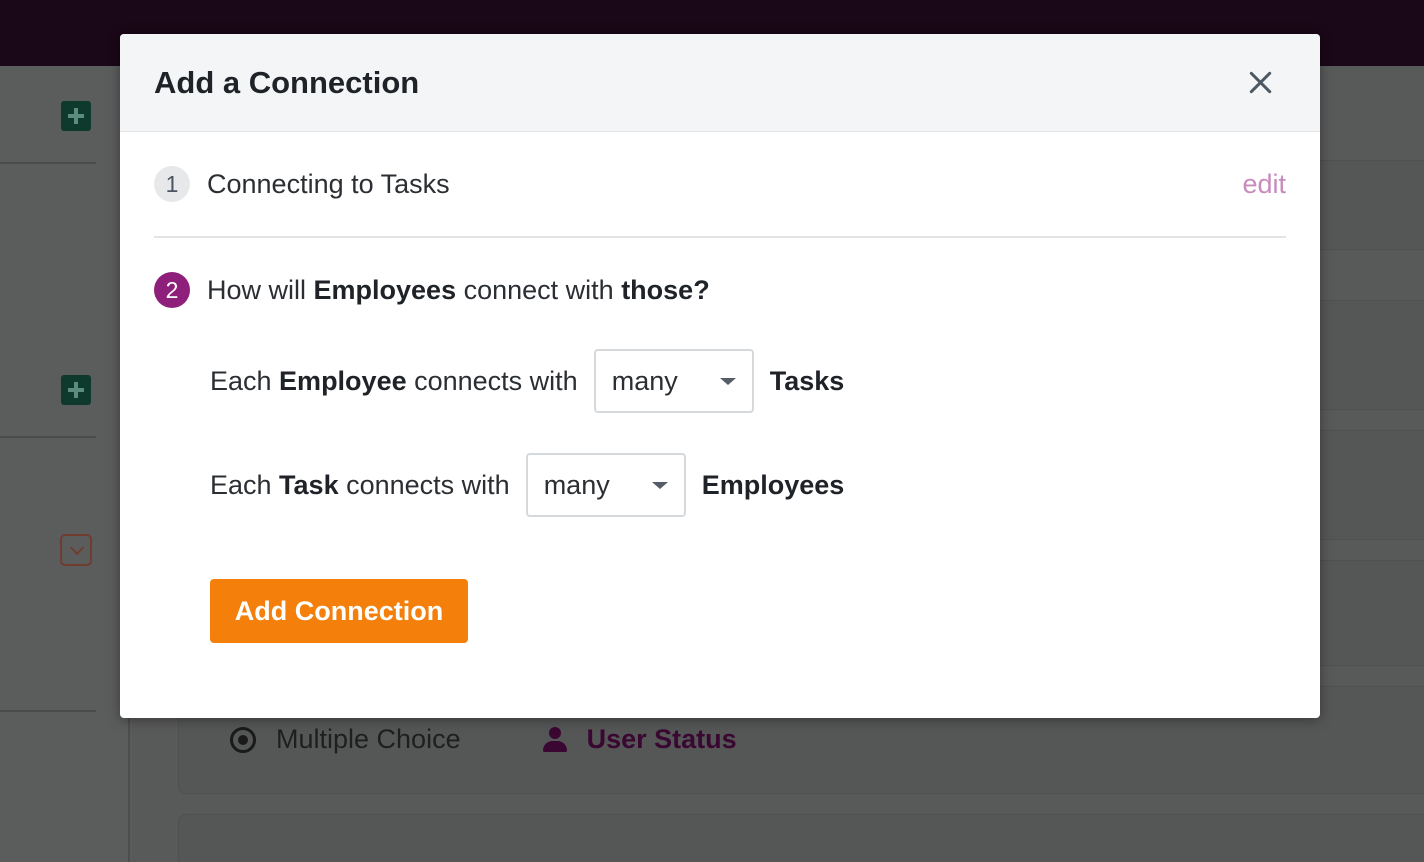 Image resolution: width=1424 pixels, height=862 pixels. What do you see at coordinates (801, 838) in the screenshot?
I see `field-card` at bounding box center [801, 838].